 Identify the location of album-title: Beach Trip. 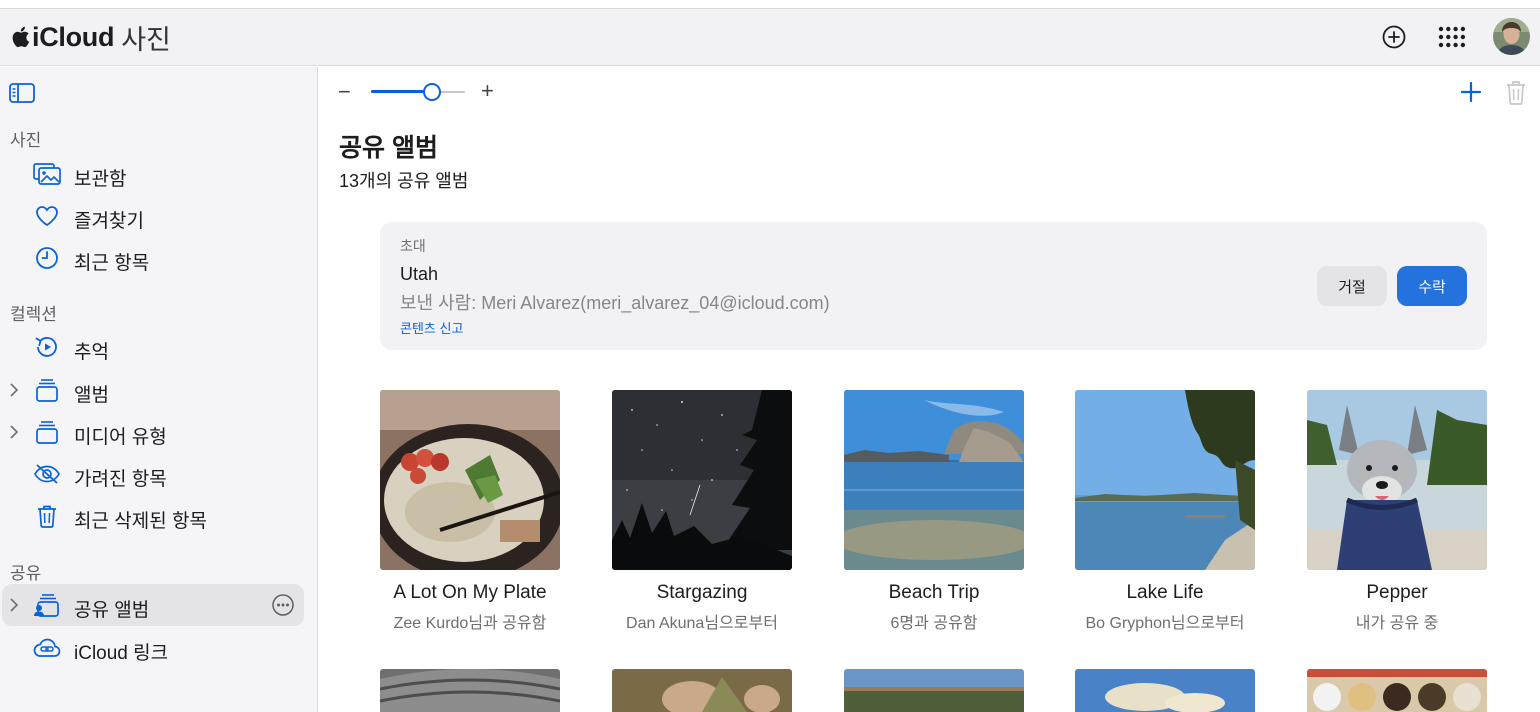
(934, 592).